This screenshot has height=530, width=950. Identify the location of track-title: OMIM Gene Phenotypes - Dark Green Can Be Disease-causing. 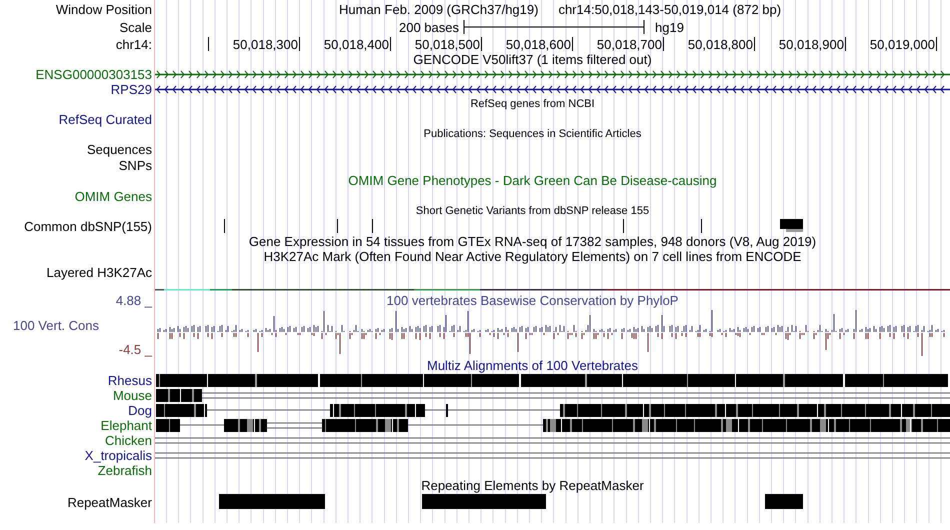
(532, 180).